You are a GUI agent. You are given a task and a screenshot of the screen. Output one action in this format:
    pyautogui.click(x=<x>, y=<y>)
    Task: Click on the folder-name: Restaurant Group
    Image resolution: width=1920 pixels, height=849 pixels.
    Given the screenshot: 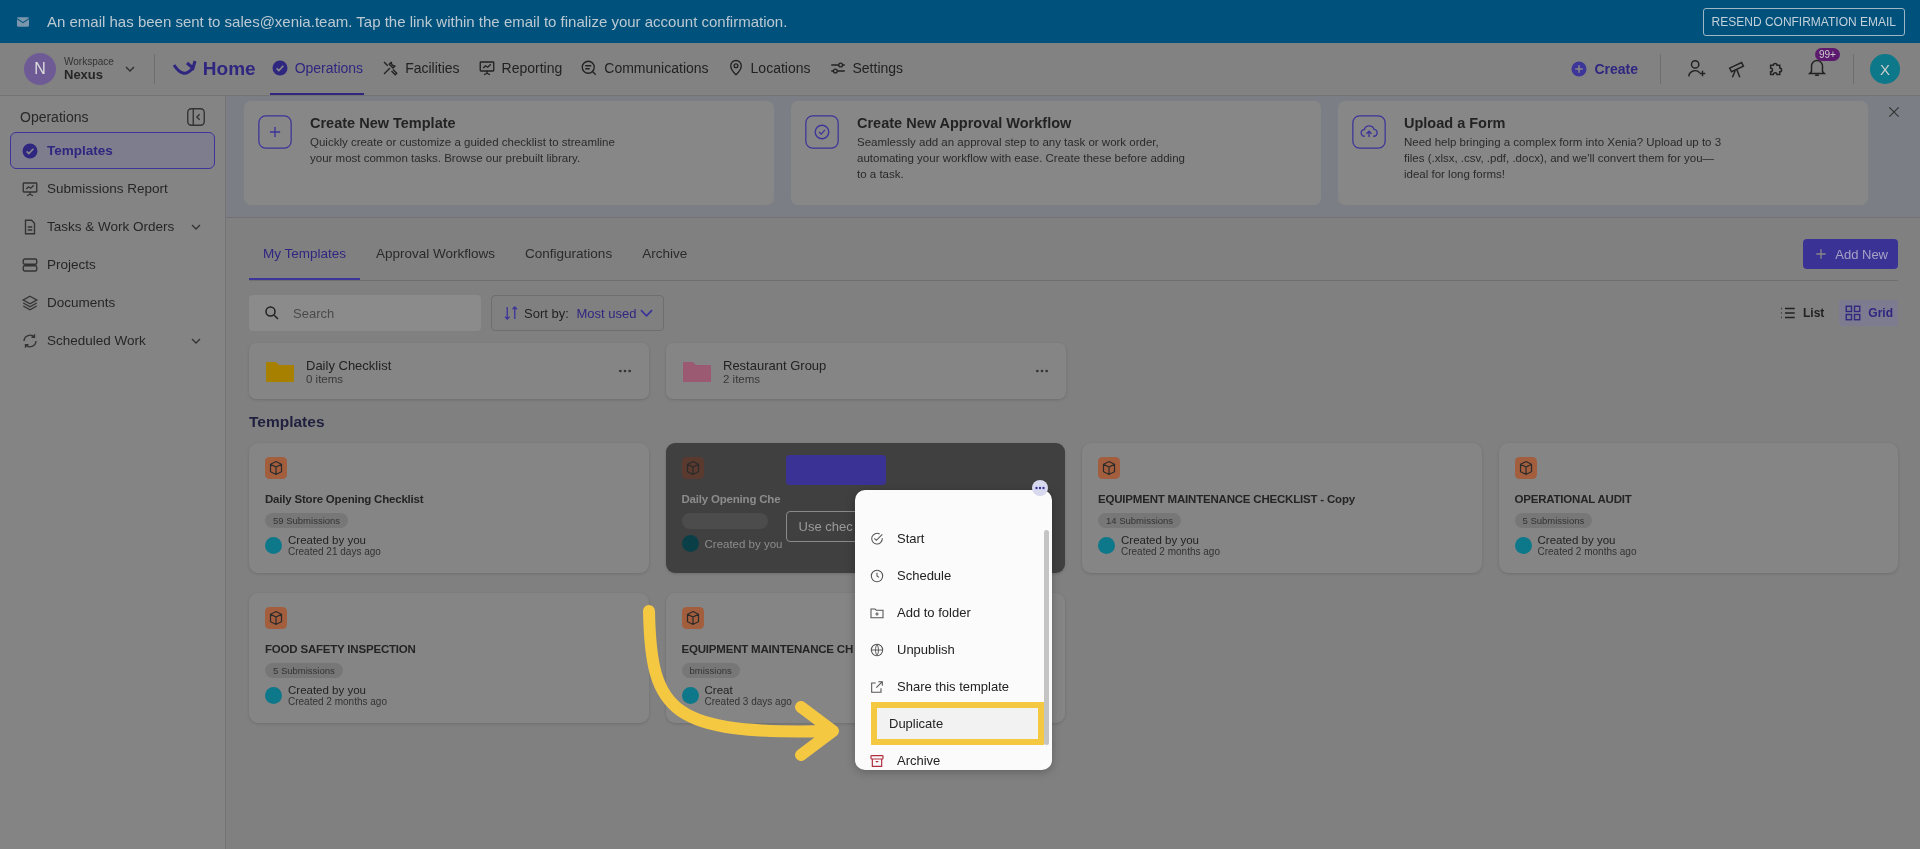 What is the action you would take?
    pyautogui.click(x=775, y=365)
    